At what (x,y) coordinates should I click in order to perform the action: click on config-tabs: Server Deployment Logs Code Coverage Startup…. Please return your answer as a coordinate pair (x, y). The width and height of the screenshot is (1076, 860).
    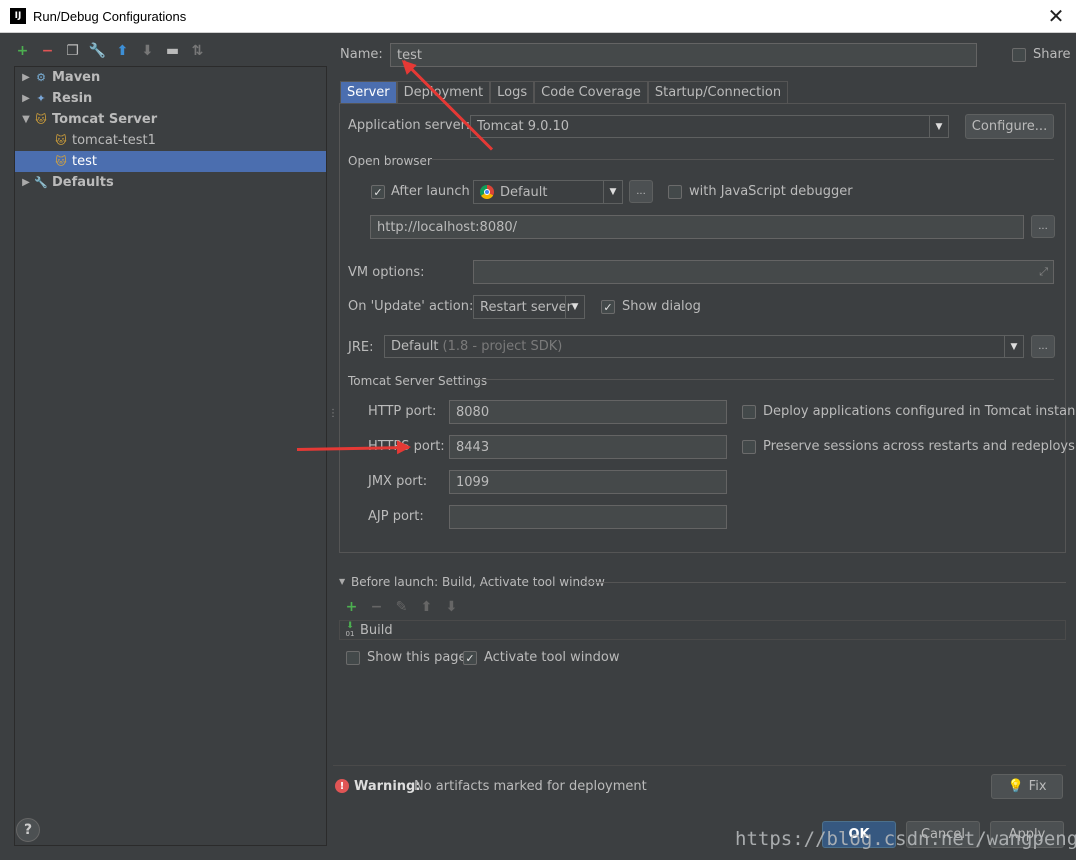
    Looking at the image, I should click on (564, 92).